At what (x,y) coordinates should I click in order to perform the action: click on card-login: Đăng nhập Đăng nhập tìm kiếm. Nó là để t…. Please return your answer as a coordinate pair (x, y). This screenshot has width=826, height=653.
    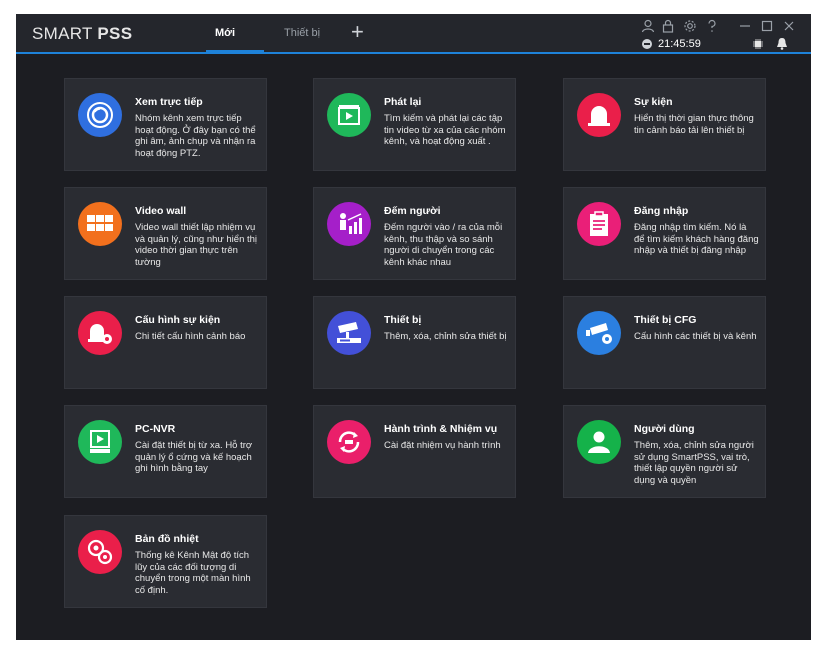
    Looking at the image, I should click on (664, 233).